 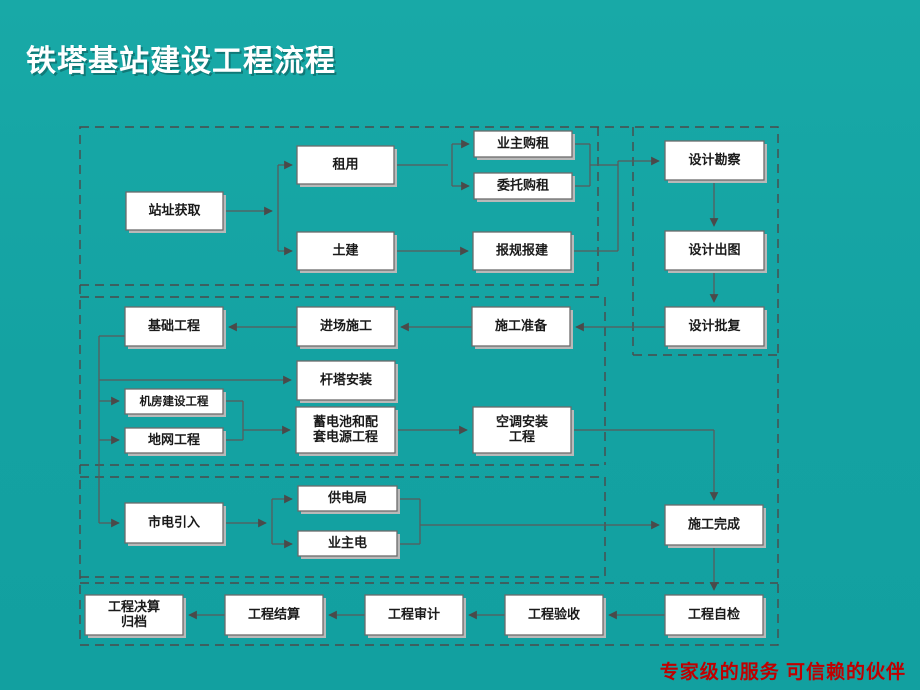 I want to click on flow-node-label: 套电源工程, so click(x=345, y=437).